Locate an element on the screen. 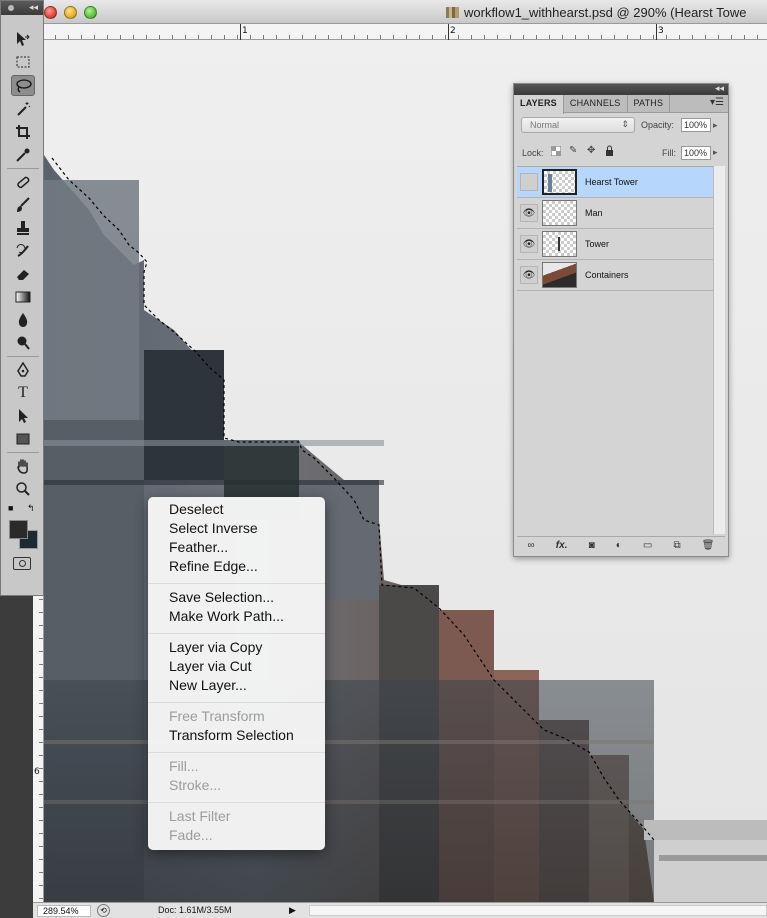 Image resolution: width=767 pixels, height=918 pixels. fill-field: 100% is located at coordinates (696, 153).